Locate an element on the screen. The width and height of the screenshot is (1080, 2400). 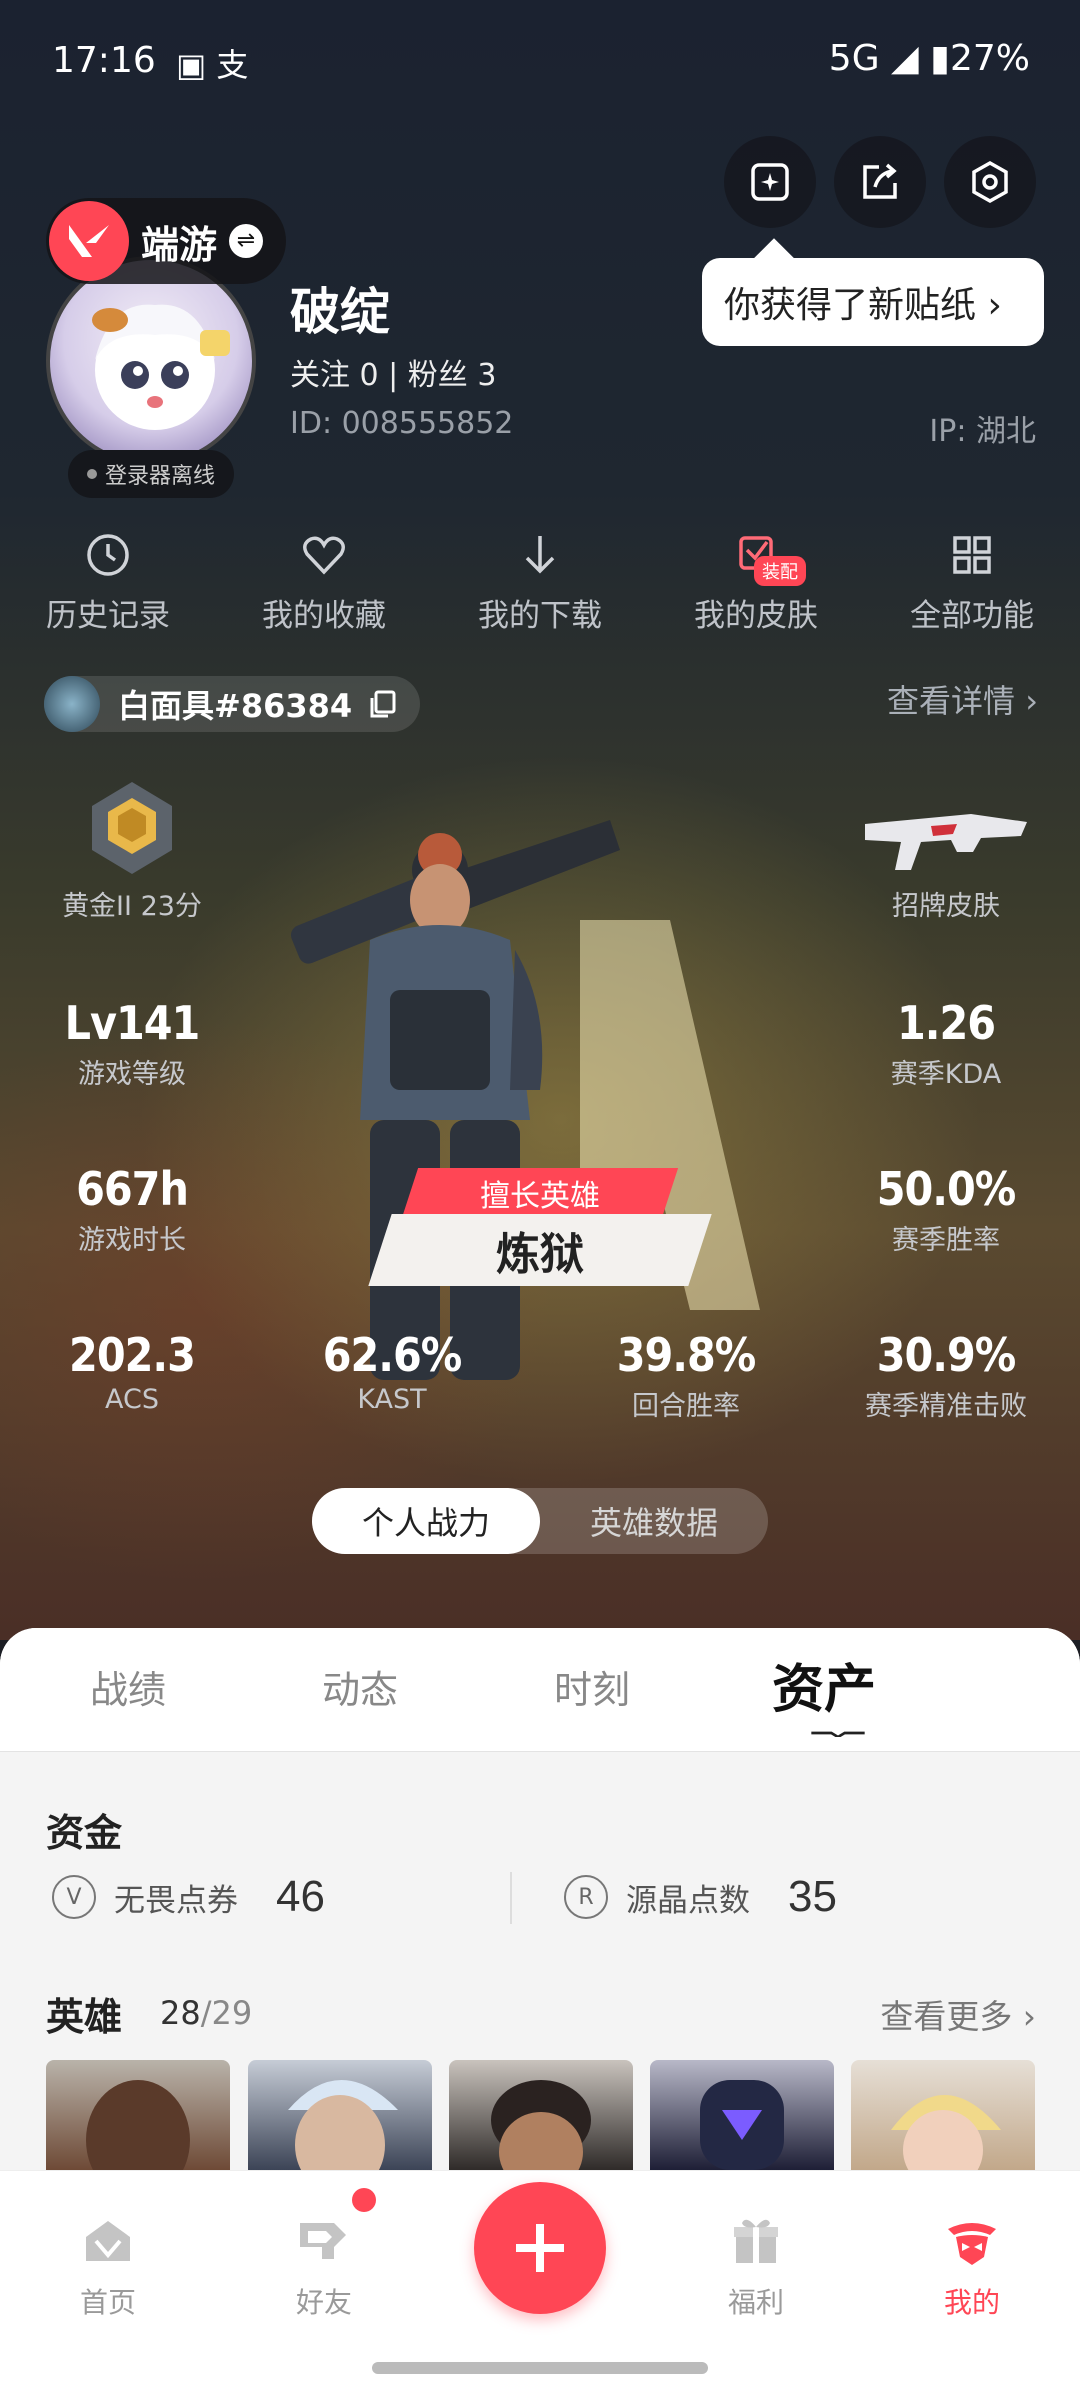
riot-name: 白面具#86384 is located at coordinates (235, 706).